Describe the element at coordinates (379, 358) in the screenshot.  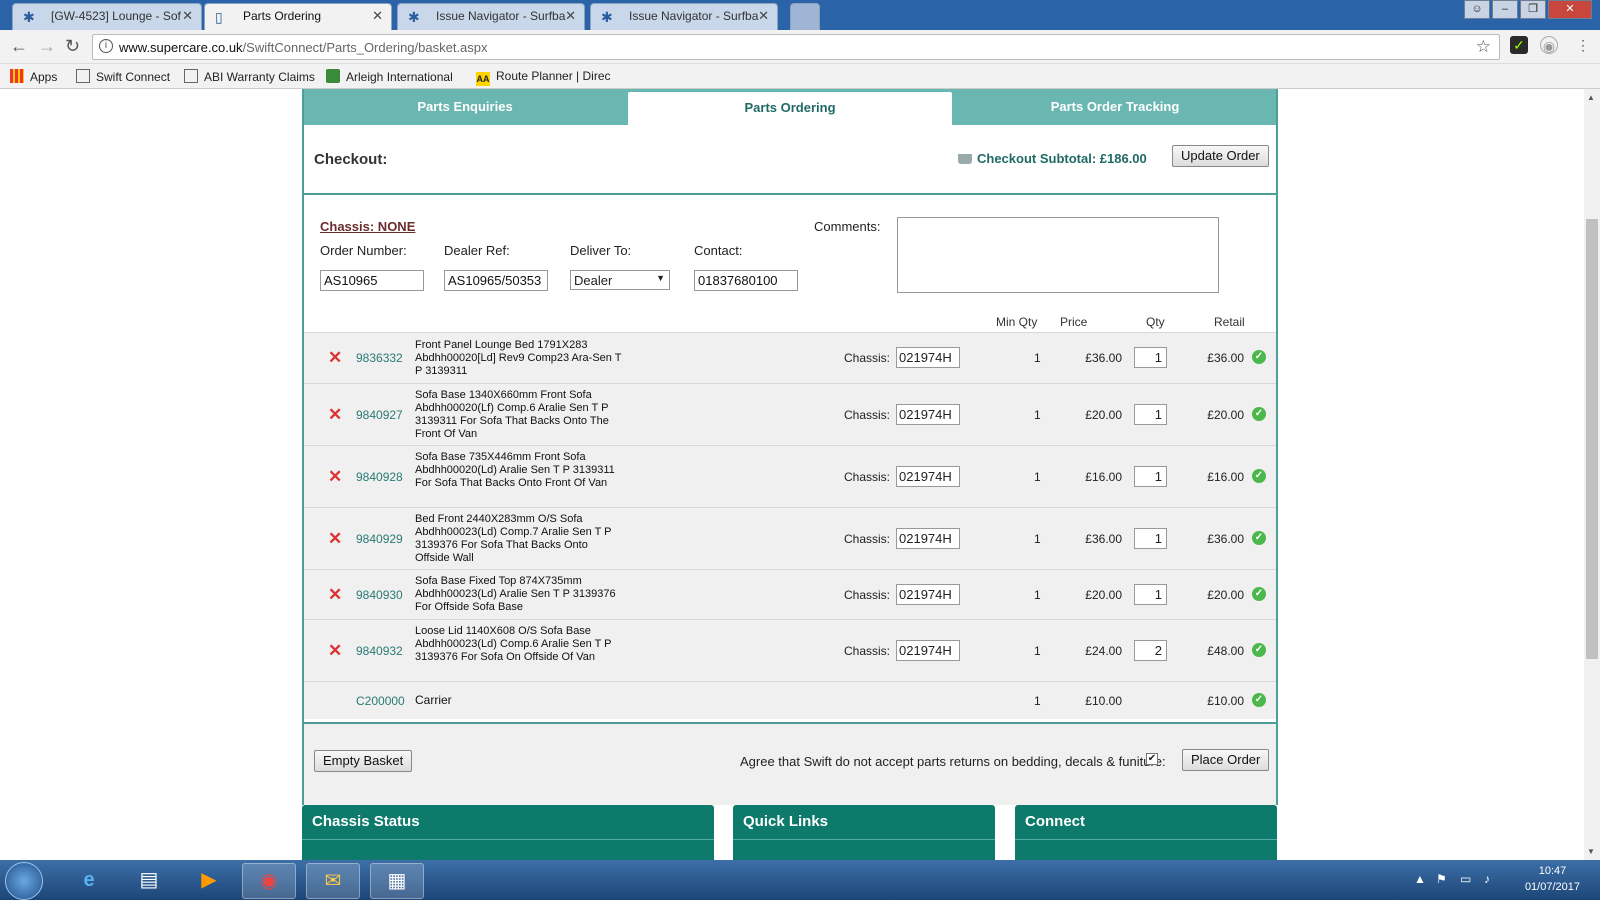
I see `part-code-link: 9836332` at that location.